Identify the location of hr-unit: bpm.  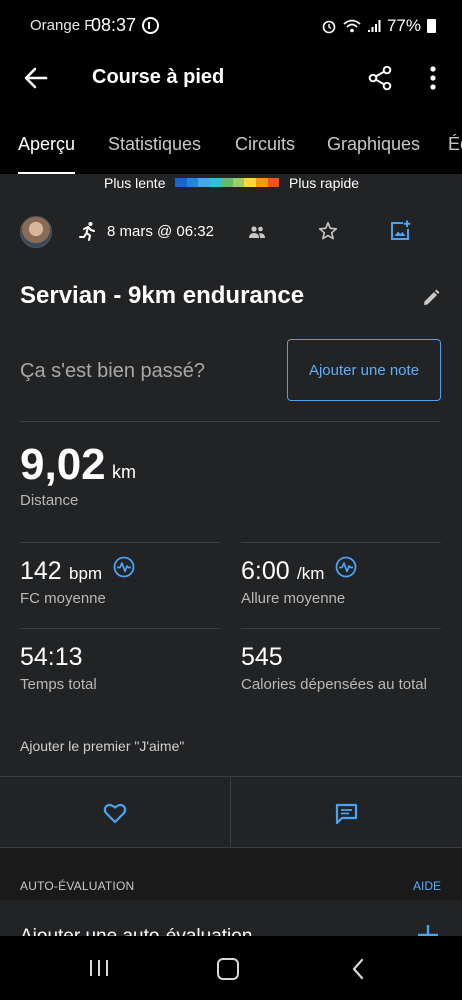
(86, 573).